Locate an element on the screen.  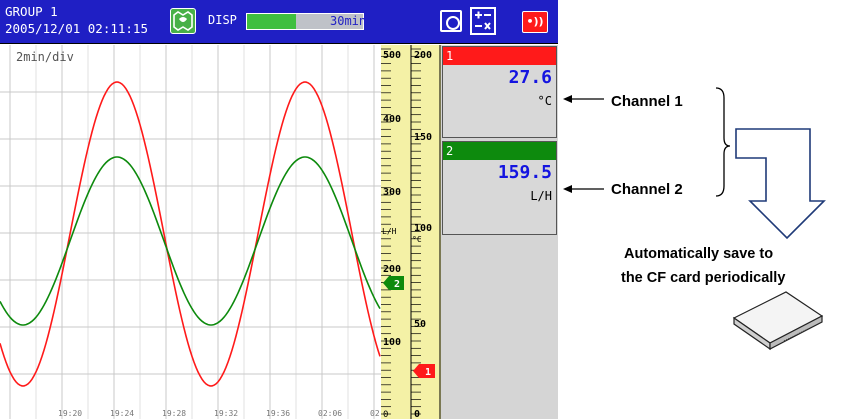
scale-bottom-left: 0 is located at coordinates (385, 414).